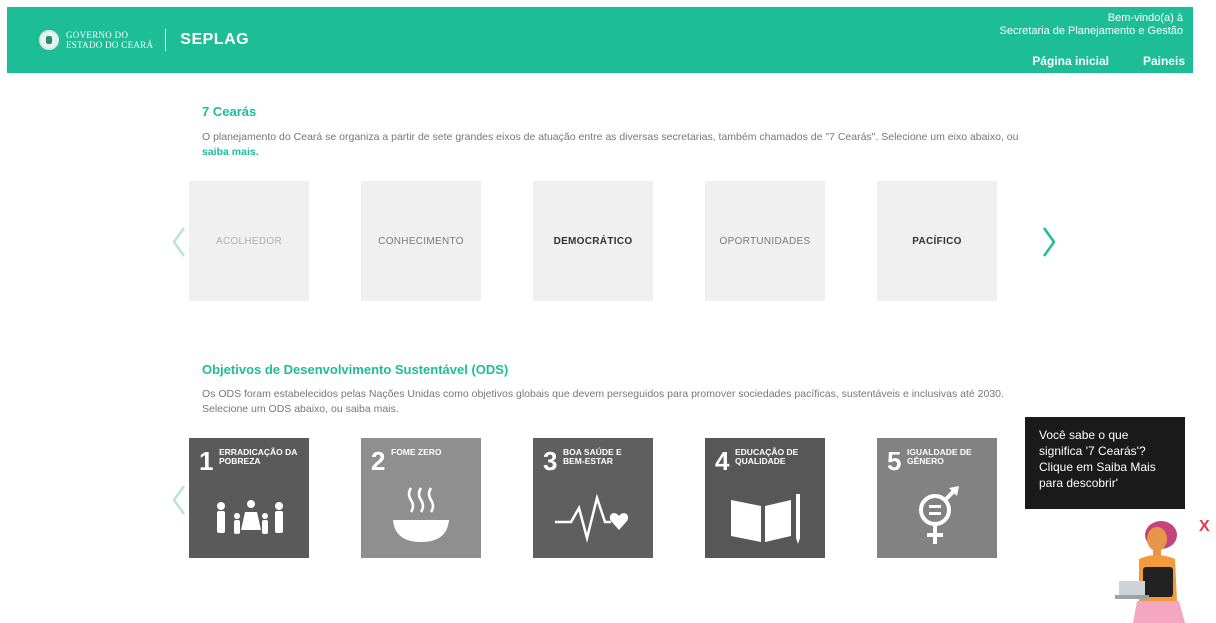 The width and height of the screenshot is (1216, 623). I want to click on government-line-1: GOVERNO DO, so click(97, 35).